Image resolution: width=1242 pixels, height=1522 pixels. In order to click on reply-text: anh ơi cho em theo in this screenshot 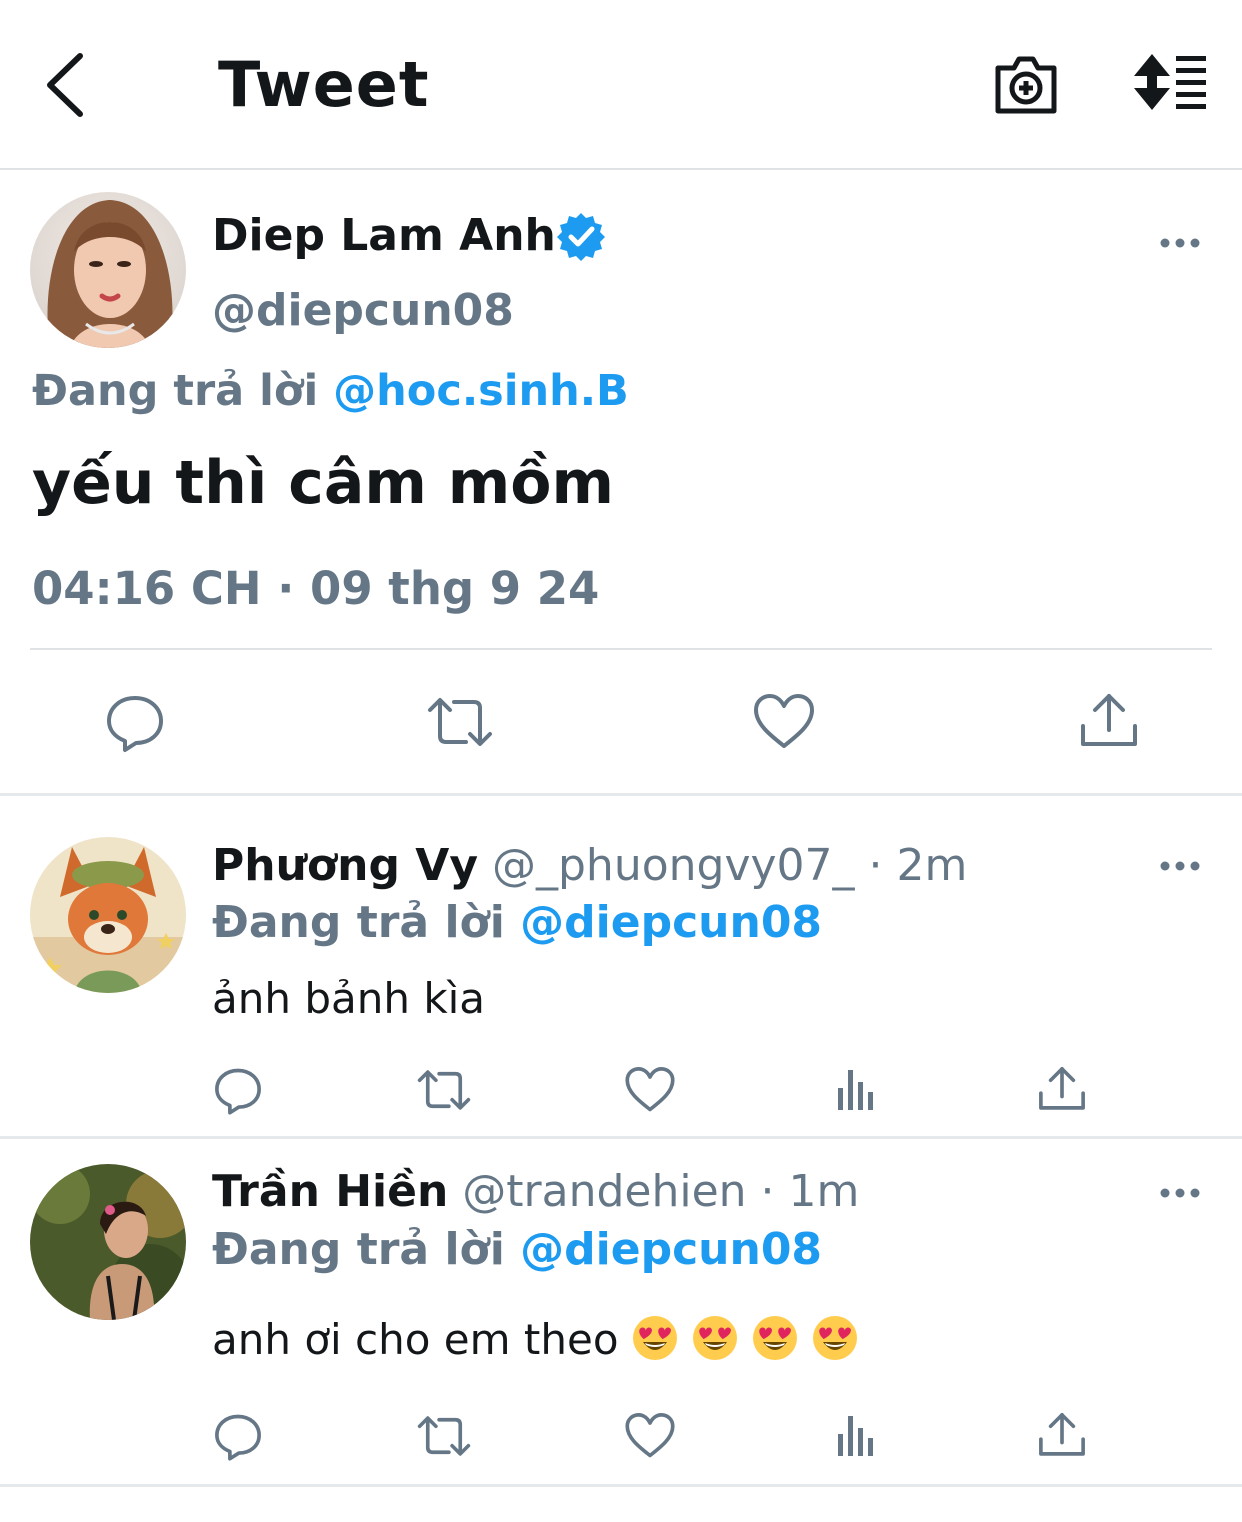, I will do `click(415, 1339)`.